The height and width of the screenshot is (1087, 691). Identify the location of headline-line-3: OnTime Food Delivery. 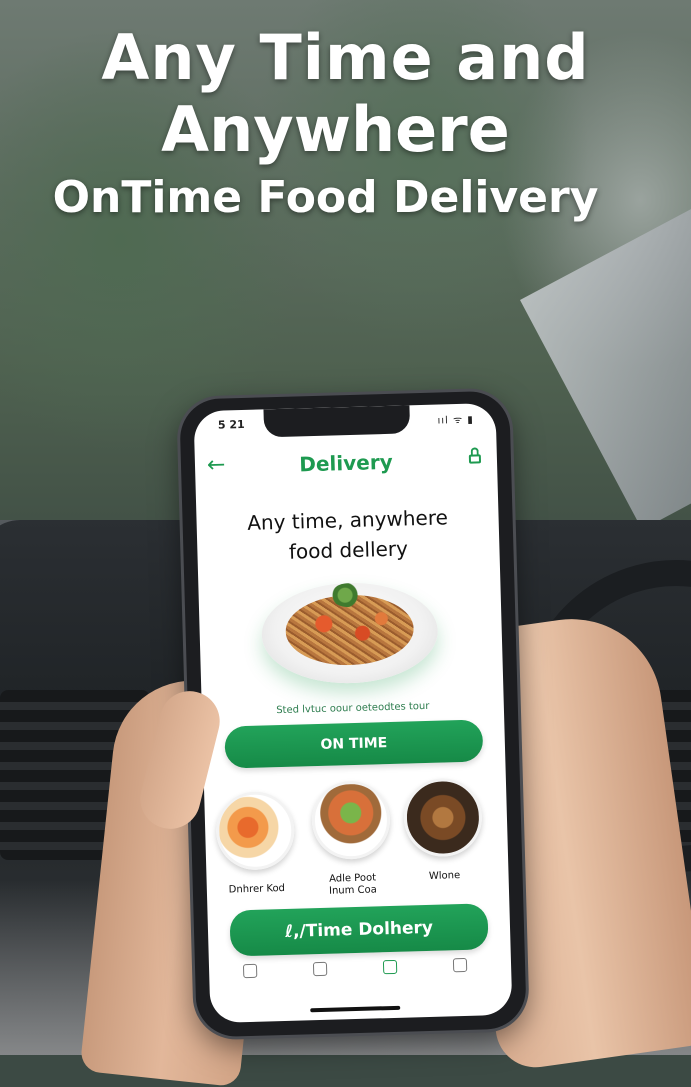
(325, 197).